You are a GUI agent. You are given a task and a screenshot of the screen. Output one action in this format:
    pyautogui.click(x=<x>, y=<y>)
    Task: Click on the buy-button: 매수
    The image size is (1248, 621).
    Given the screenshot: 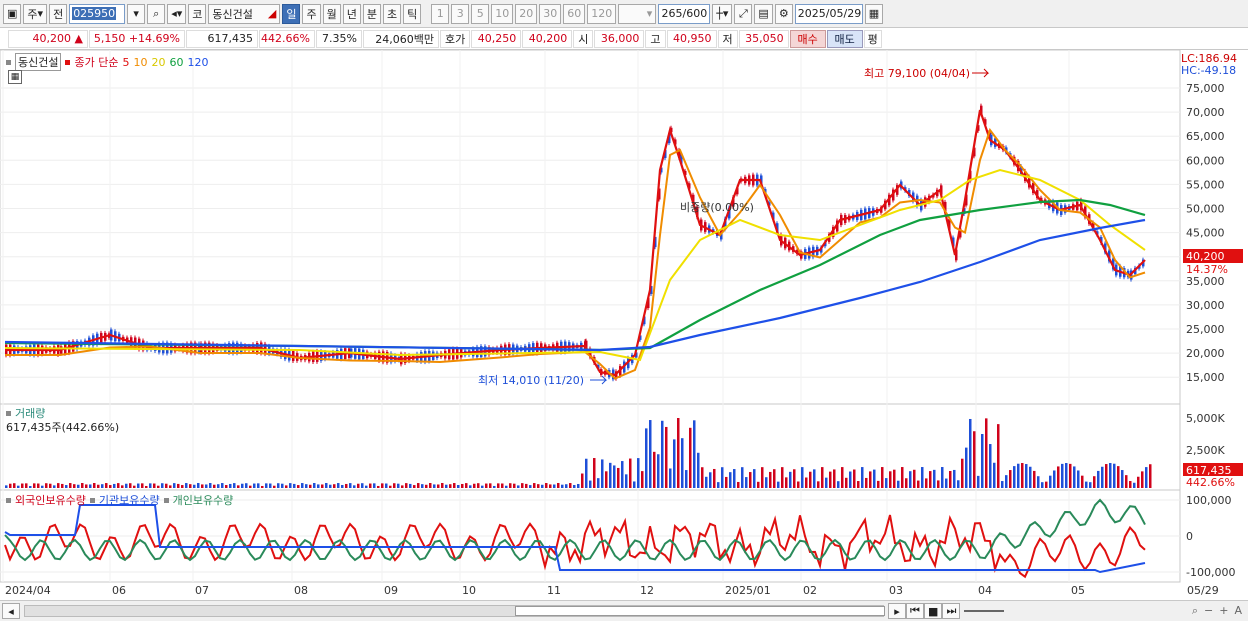 What is the action you would take?
    pyautogui.click(x=807, y=38)
    